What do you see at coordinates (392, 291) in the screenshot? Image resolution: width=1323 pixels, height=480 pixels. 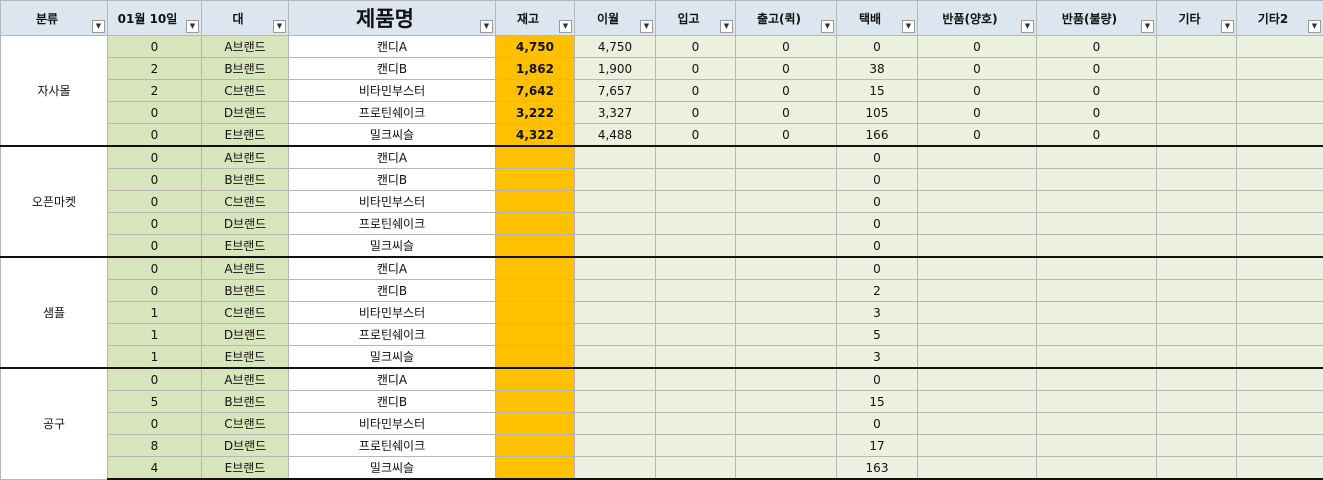 I see `product-name-cell: 캔디B` at bounding box center [392, 291].